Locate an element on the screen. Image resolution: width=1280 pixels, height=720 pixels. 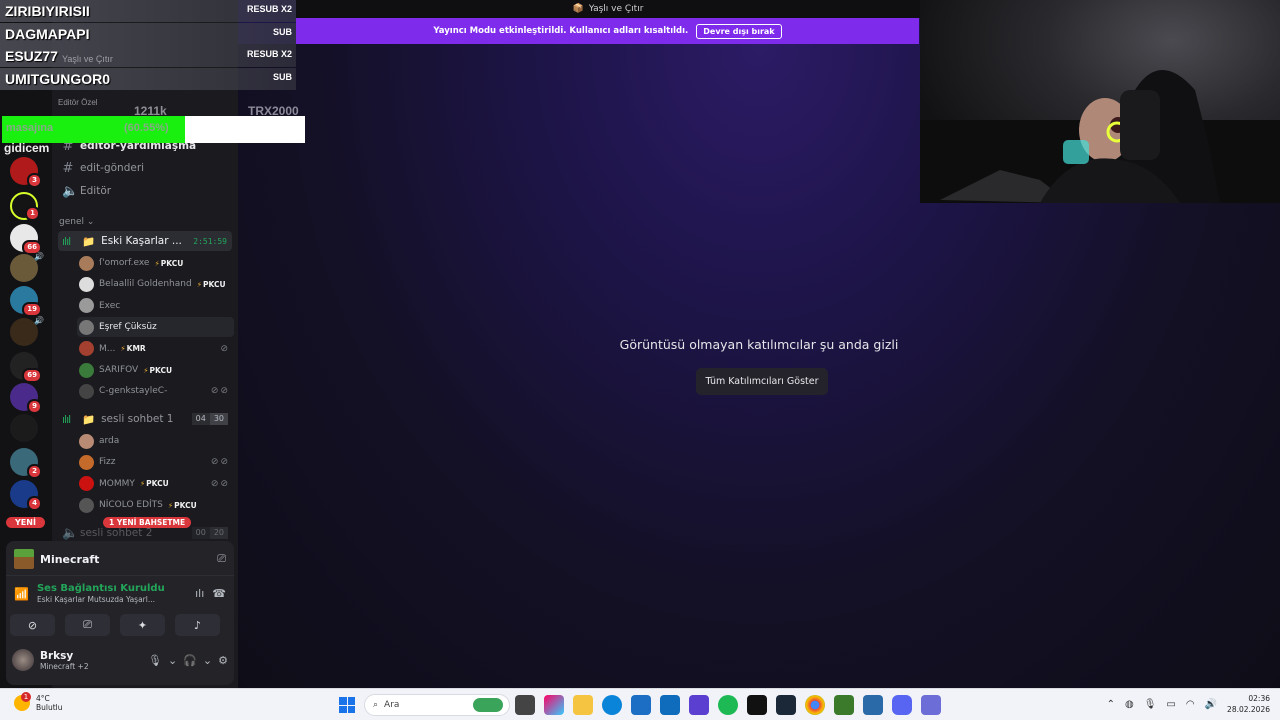
new-unread-pill: YENİ is located at coordinates (25, 522).